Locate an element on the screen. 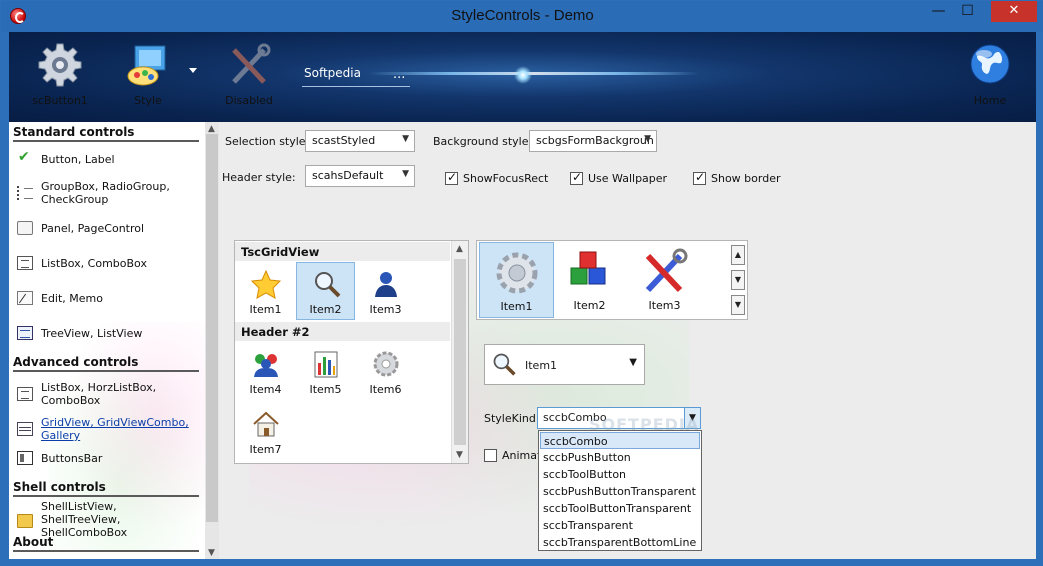  show-focus-rect-checkbox: ShowFocusRect is located at coordinates (497, 177).